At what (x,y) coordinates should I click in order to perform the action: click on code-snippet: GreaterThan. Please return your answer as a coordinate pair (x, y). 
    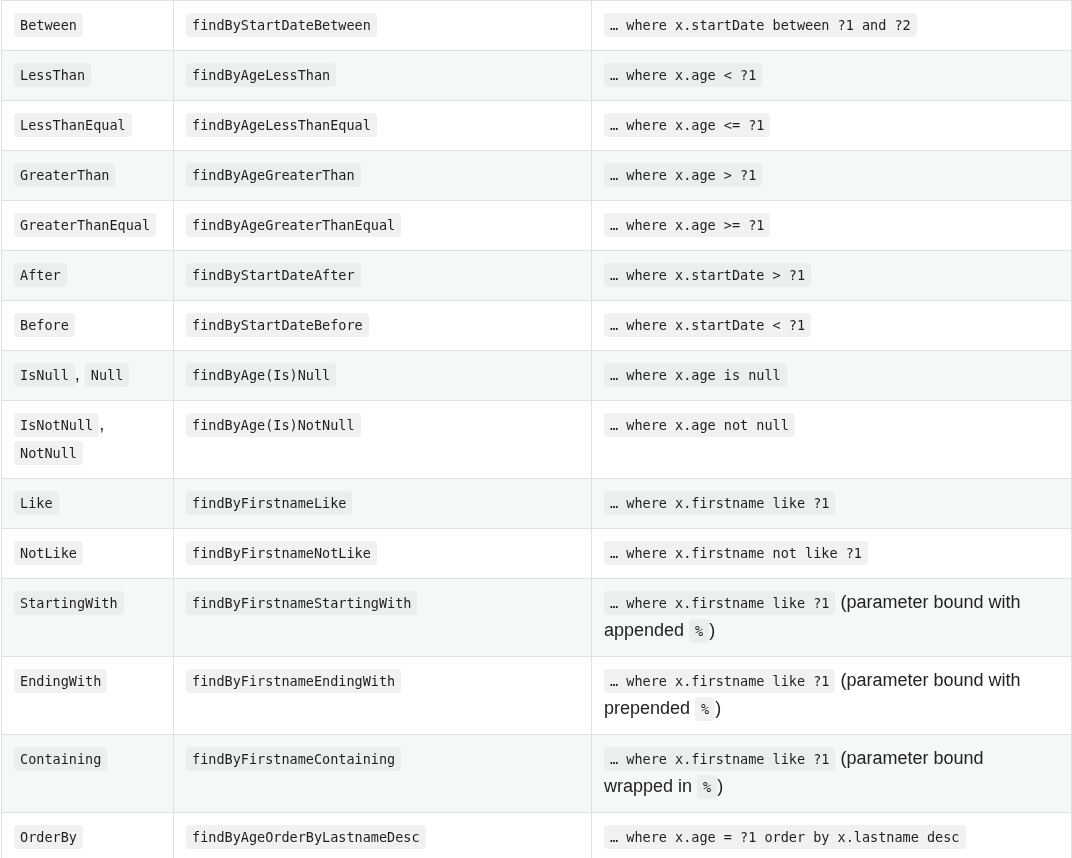
    Looking at the image, I should click on (65, 175).